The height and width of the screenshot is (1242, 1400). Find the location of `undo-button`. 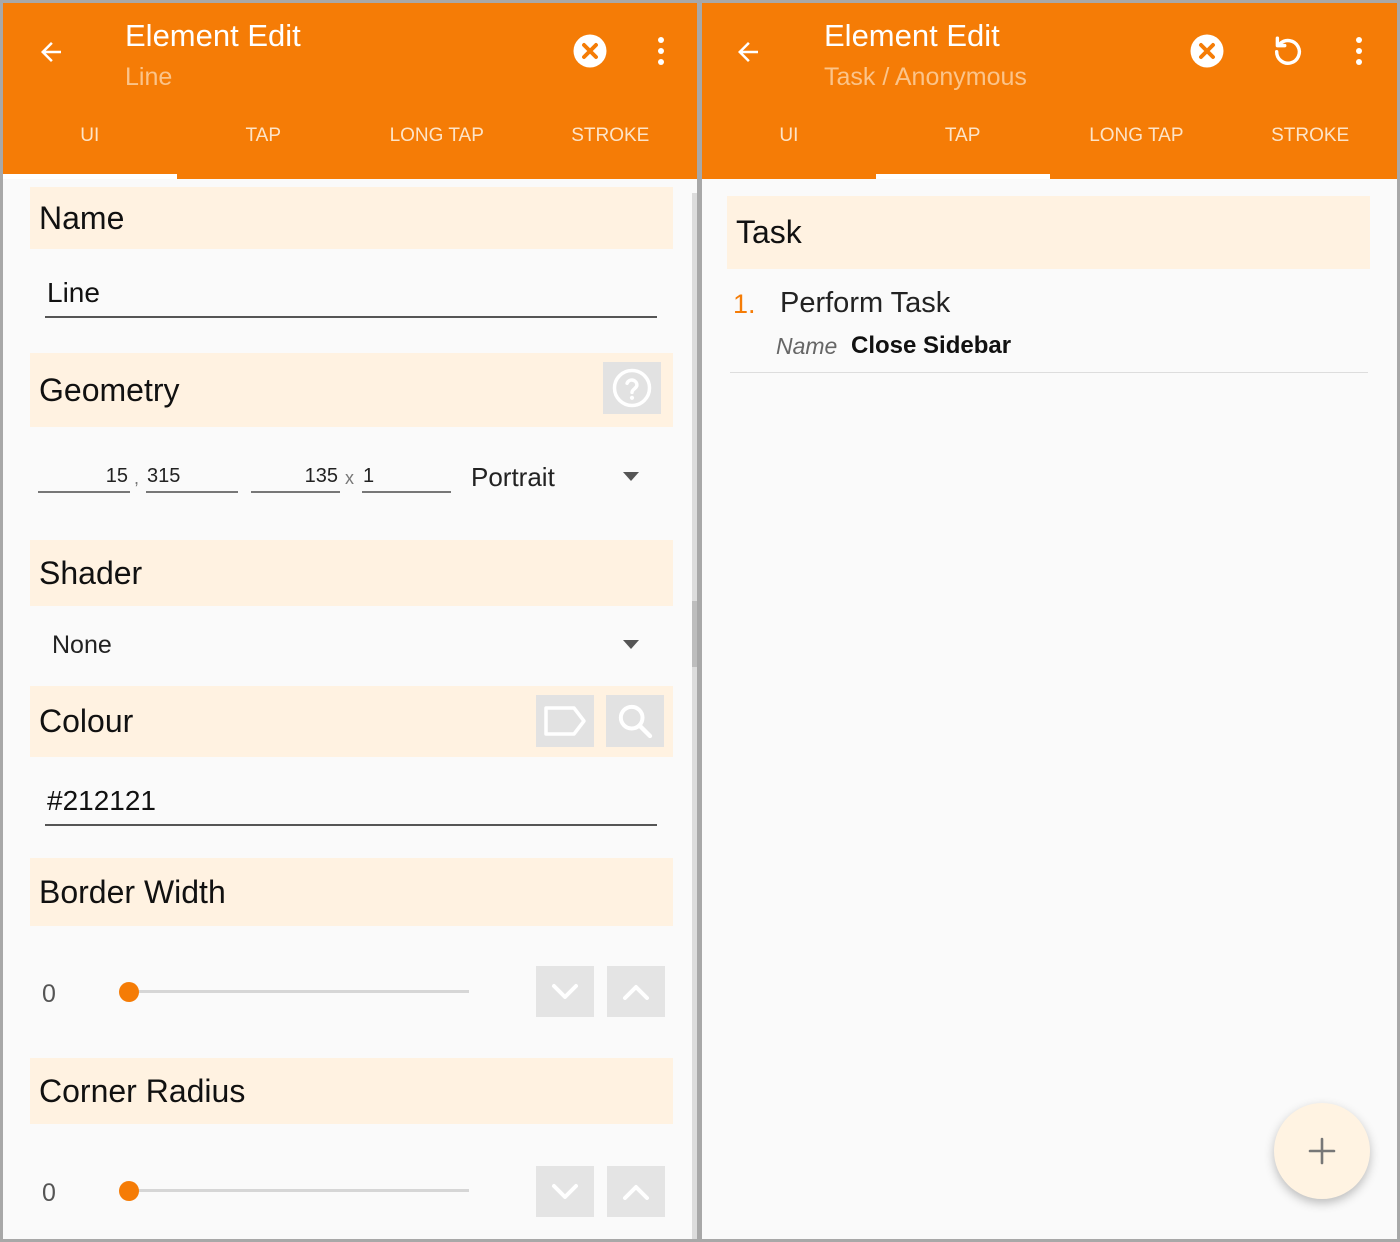

undo-button is located at coordinates (1288, 51).